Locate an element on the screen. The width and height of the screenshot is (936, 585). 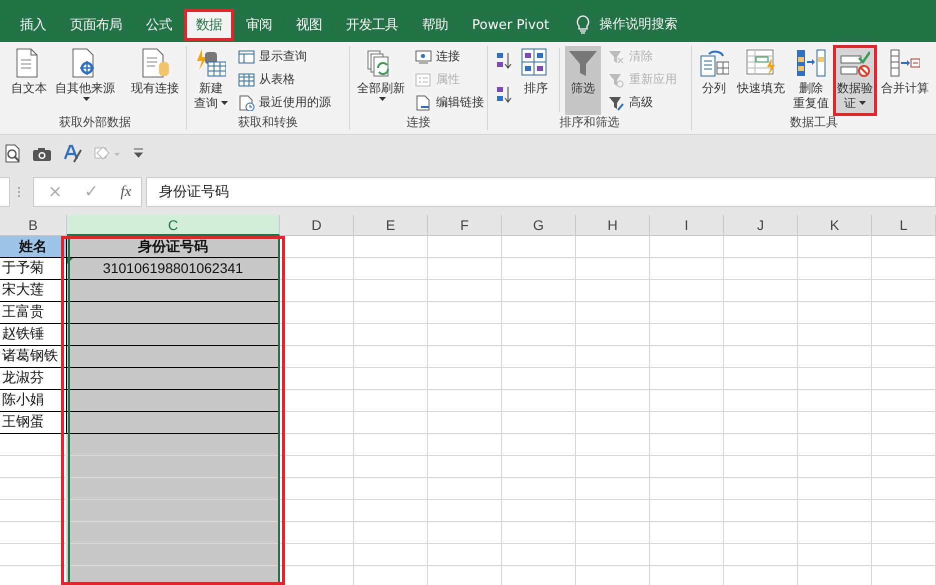
table-icon is located at coordinates (246, 80).